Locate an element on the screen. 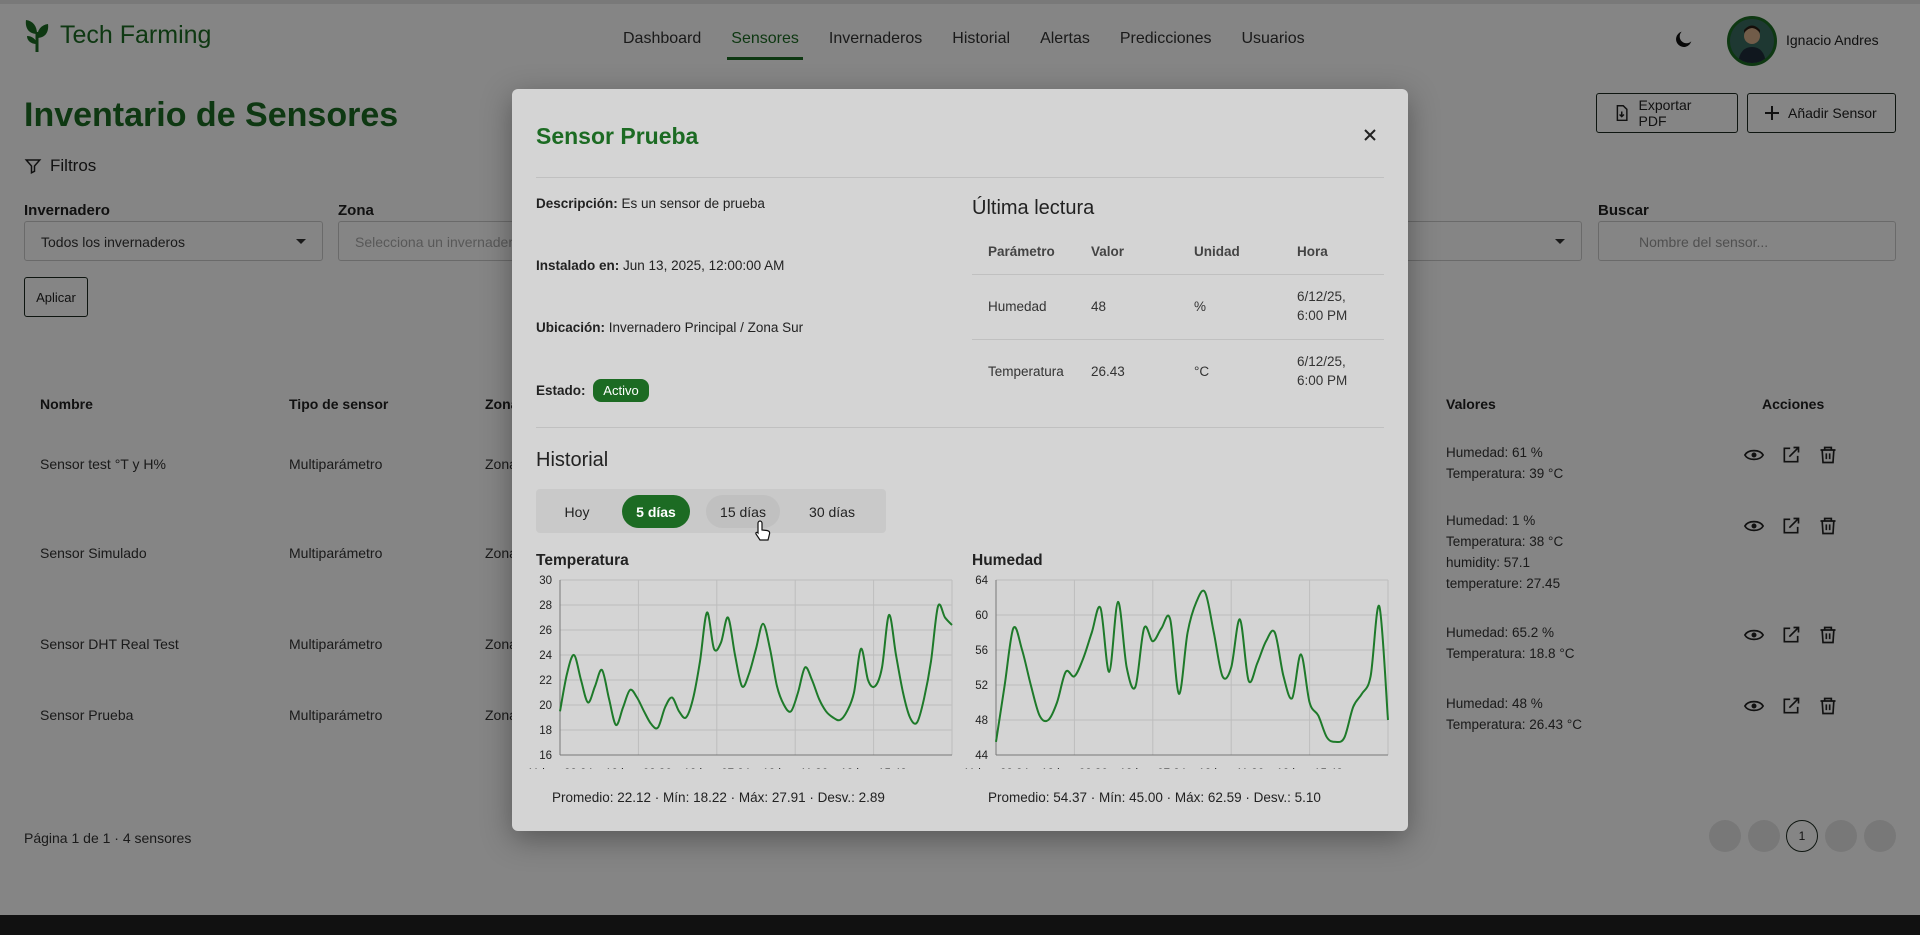  lectura-2-hora: 6/12/25, 6:00 PM is located at coordinates (1322, 371).